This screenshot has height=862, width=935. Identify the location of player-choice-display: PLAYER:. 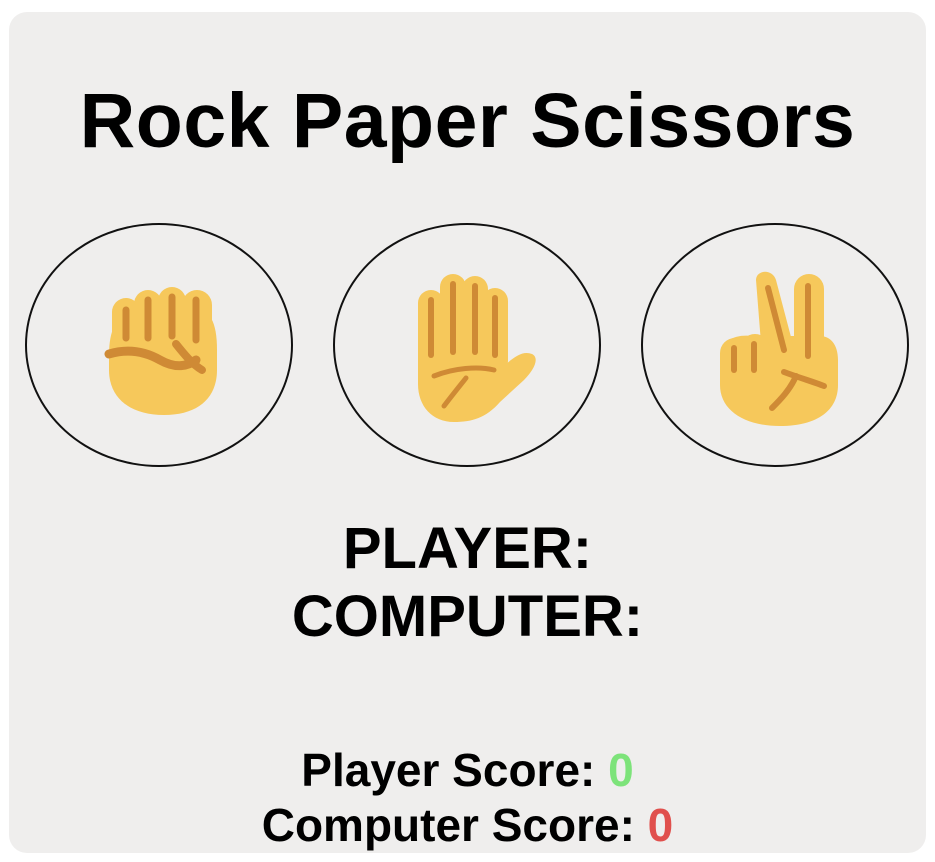
(467, 549).